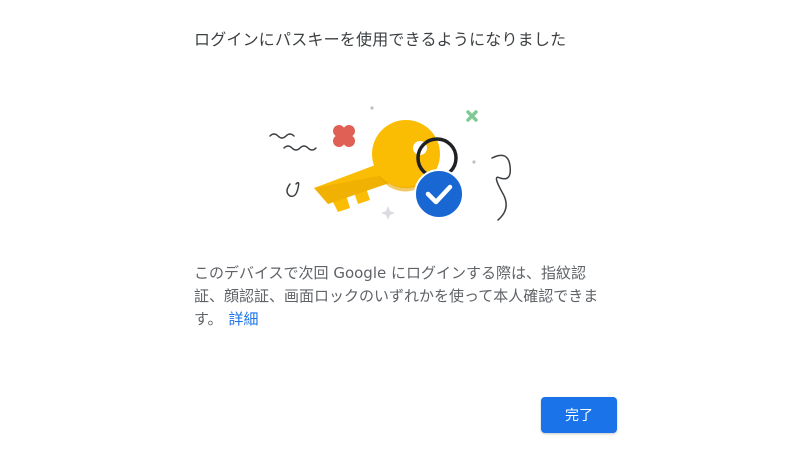  Describe the element at coordinates (380, 39) in the screenshot. I see `dialog-title: ログインにパスキーを使用できるようになりました` at that location.